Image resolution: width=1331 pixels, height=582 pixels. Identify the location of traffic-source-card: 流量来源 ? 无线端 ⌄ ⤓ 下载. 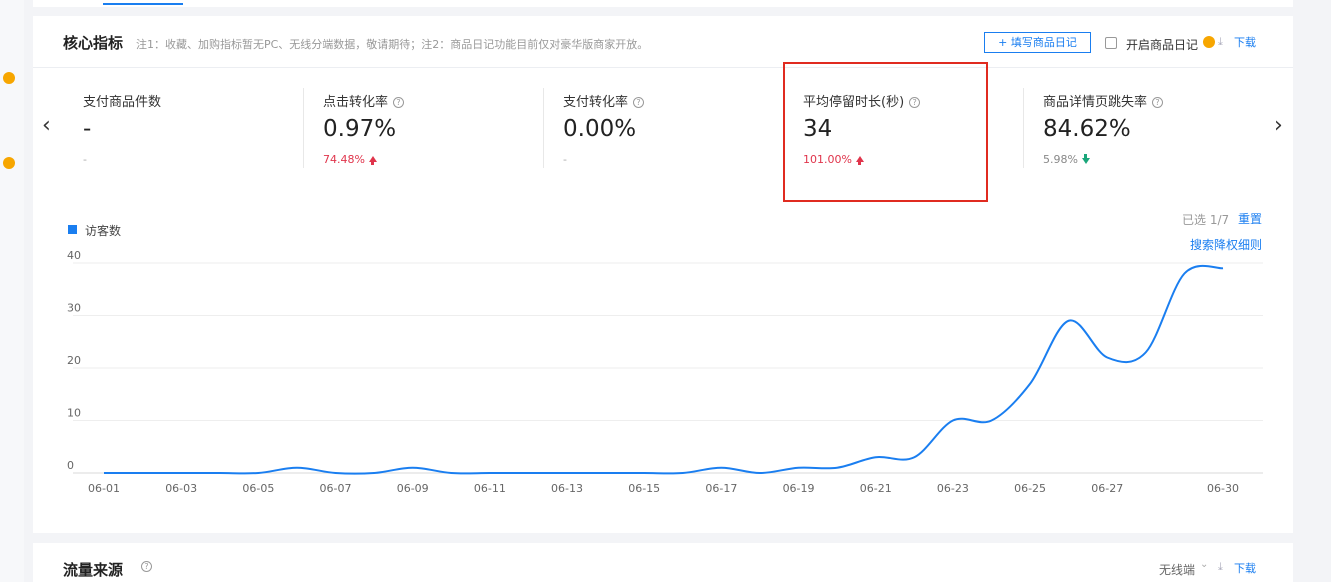
(663, 562).